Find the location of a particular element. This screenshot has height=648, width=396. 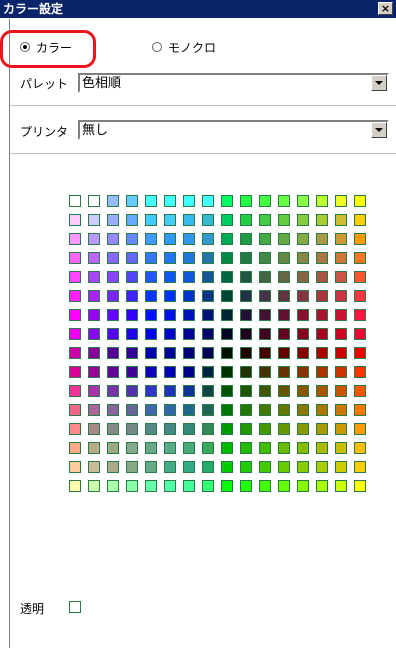

radio-mono: モノクロ is located at coordinates (184, 47).